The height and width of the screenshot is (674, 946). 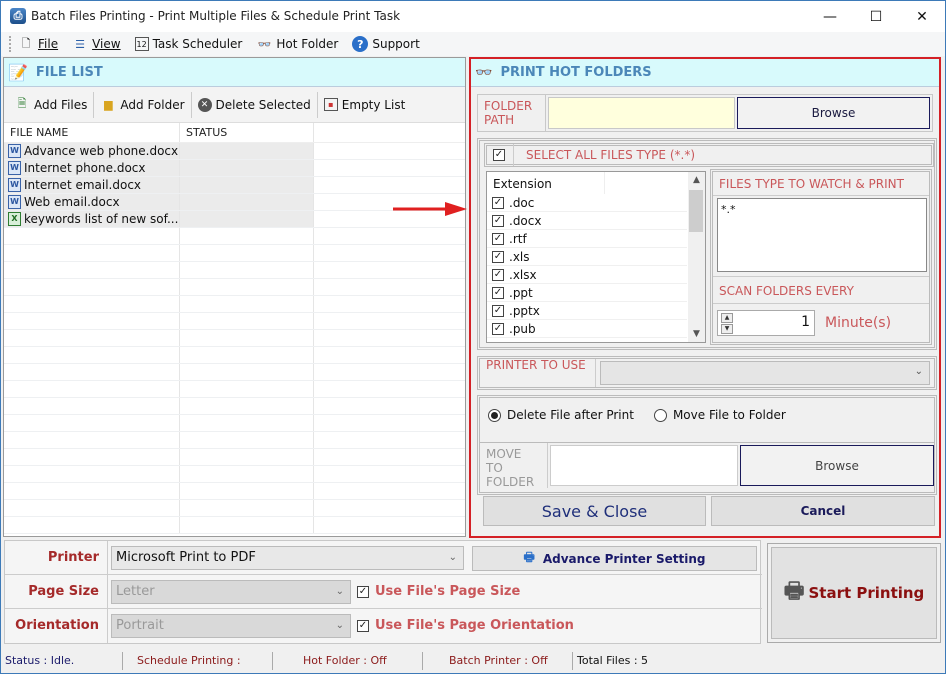 What do you see at coordinates (204, 104) in the screenshot?
I see `delete-icon: ✕` at bounding box center [204, 104].